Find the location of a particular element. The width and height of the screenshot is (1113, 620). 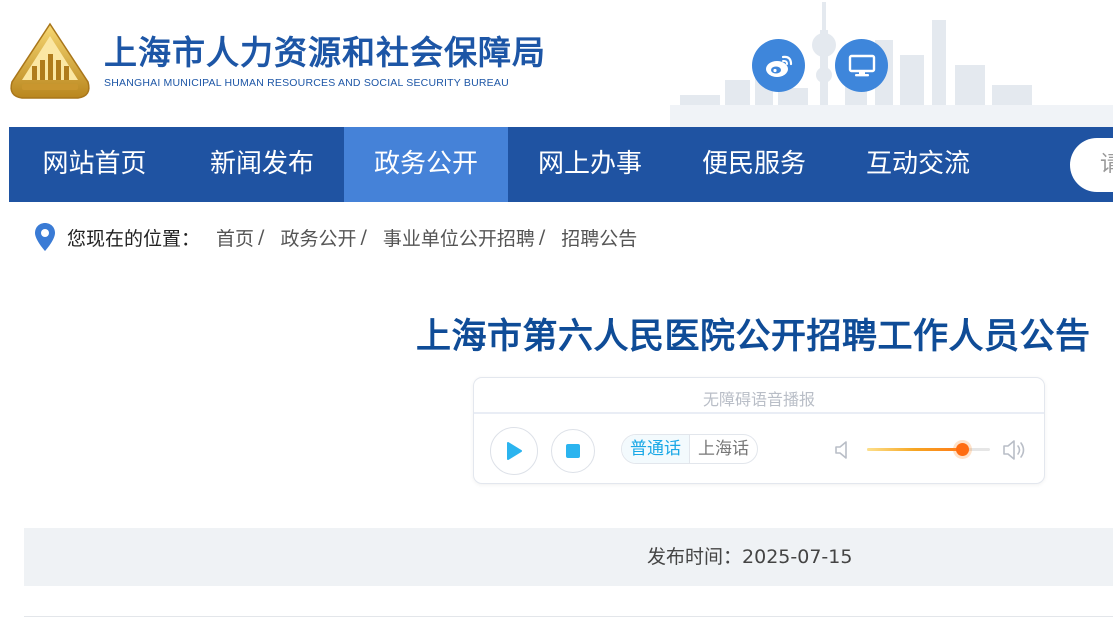

volume-slider-handle is located at coordinates (962, 449).